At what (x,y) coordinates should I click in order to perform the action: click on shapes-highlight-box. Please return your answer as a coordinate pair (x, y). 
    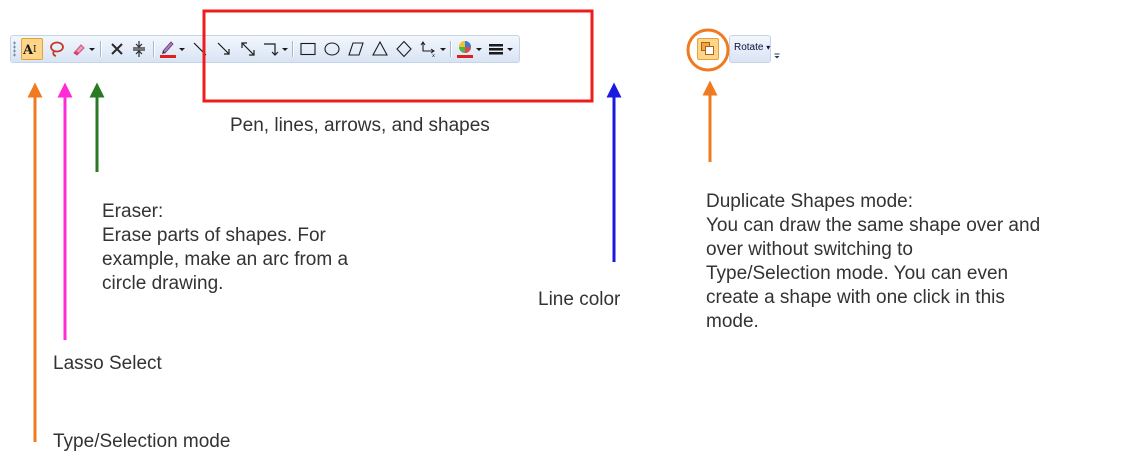
    Looking at the image, I should click on (398, 56).